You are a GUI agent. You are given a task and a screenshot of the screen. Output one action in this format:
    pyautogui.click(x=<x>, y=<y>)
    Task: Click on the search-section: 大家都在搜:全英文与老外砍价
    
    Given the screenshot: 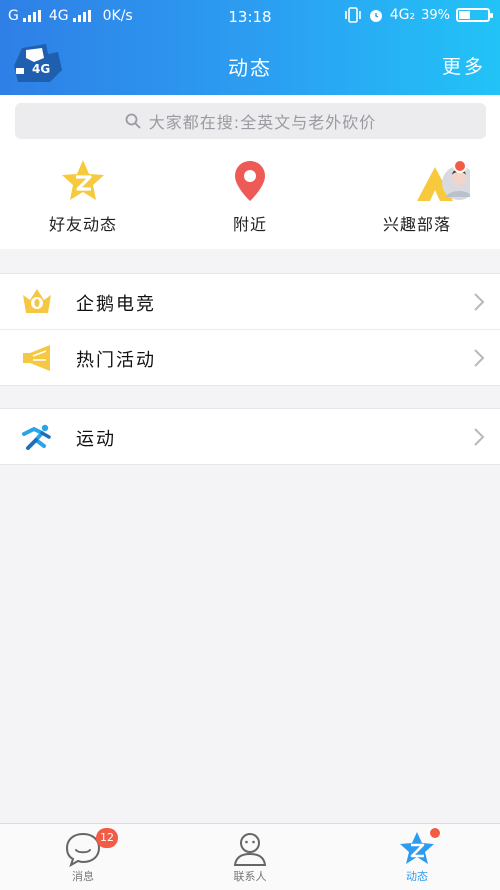 What is the action you would take?
    pyautogui.click(x=250, y=121)
    